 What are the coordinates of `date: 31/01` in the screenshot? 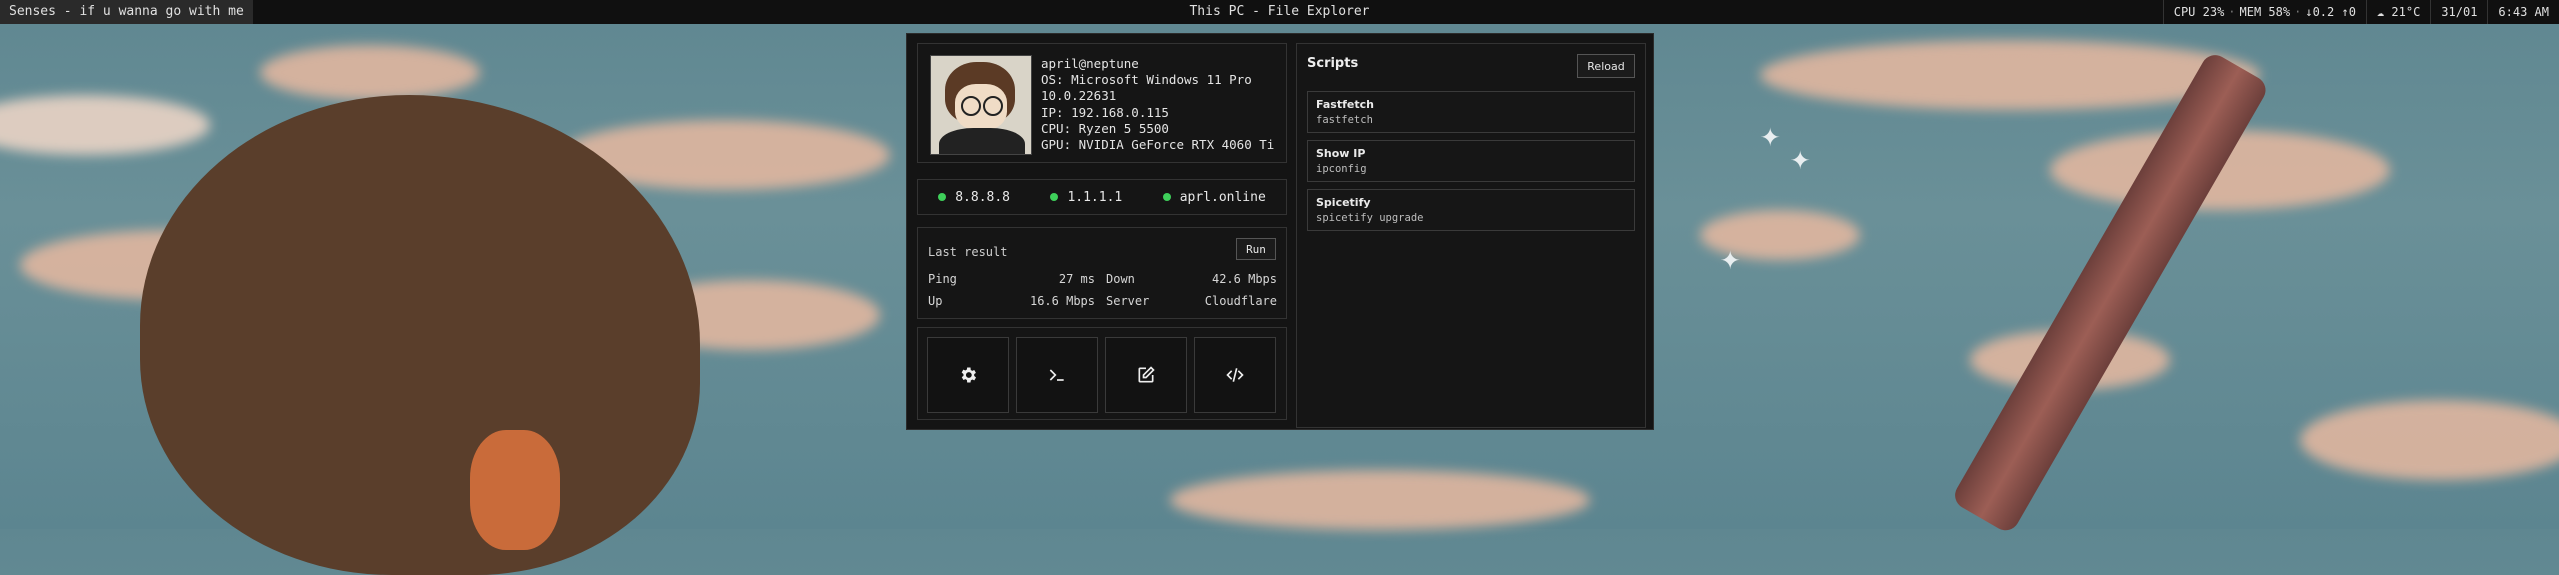 It's located at (2458, 12).